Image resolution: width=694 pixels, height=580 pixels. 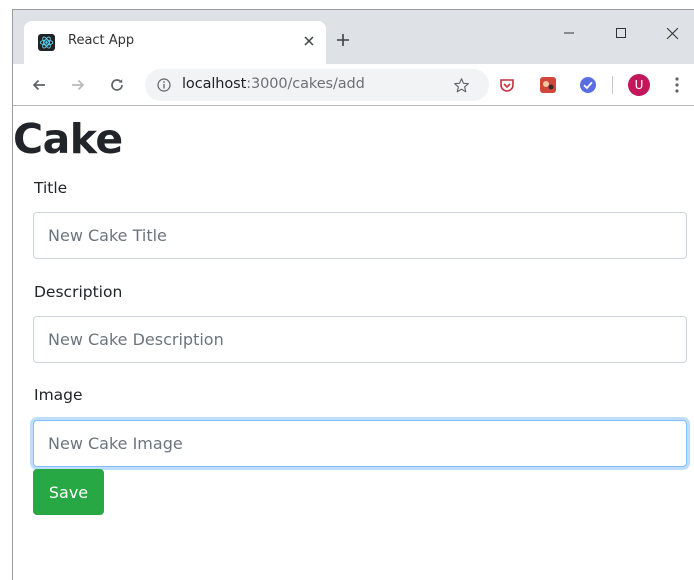 What do you see at coordinates (639, 85) in the screenshot?
I see `profile-avatar: U` at bounding box center [639, 85].